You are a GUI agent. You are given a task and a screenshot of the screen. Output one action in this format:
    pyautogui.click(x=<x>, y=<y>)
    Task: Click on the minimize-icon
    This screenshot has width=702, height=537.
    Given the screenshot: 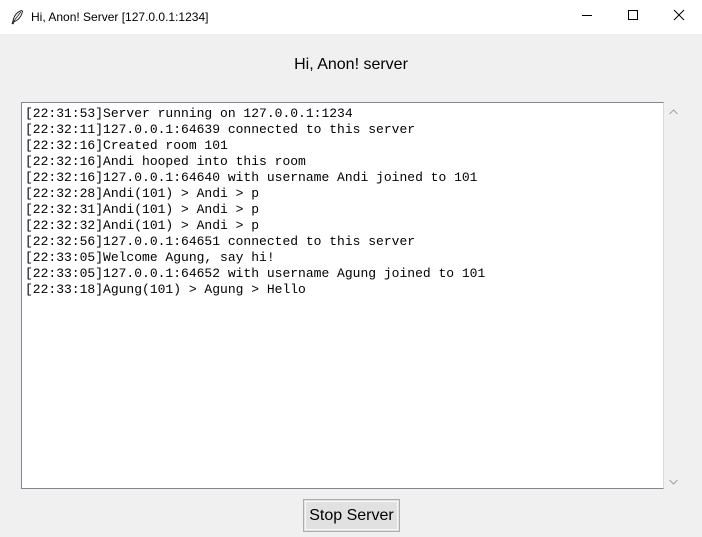 What is the action you would take?
    pyautogui.click(x=587, y=17)
    